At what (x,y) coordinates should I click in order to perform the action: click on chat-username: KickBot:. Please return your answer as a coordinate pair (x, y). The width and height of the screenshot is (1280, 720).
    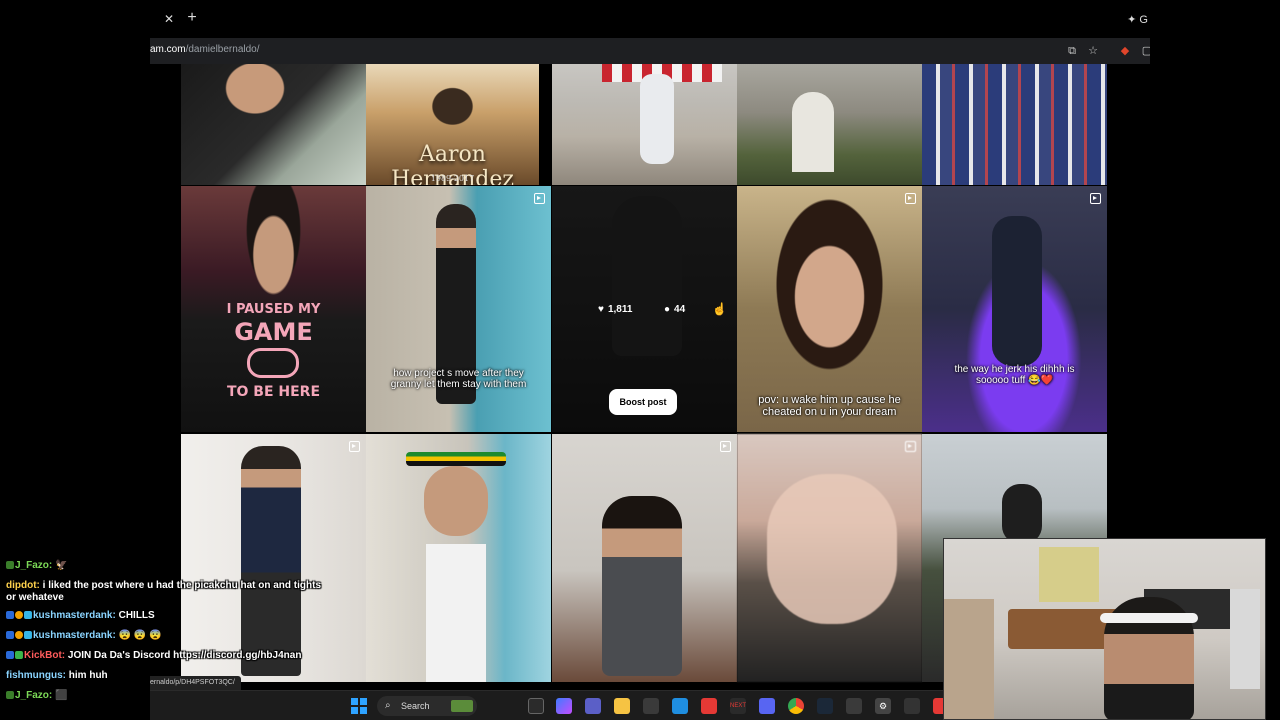
    Looking at the image, I should click on (45, 655).